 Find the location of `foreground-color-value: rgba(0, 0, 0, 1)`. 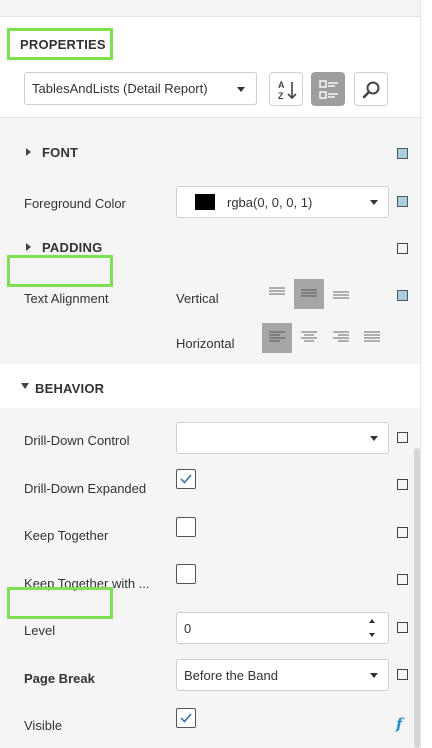

foreground-color-value: rgba(0, 0, 0, 1) is located at coordinates (270, 202).